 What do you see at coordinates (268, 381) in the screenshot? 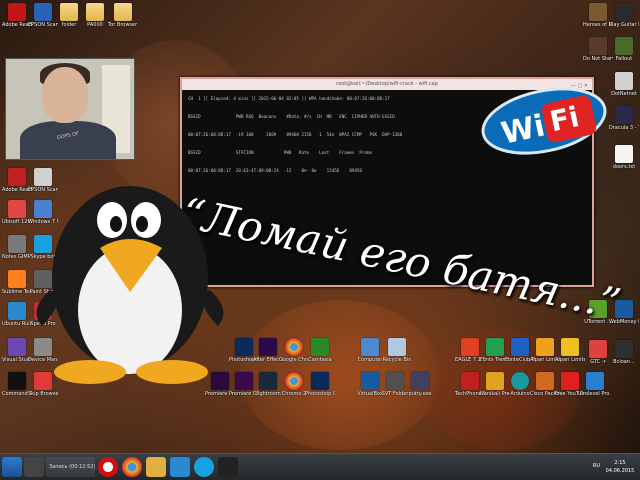
I see `lightroom-icon` at bounding box center [268, 381].